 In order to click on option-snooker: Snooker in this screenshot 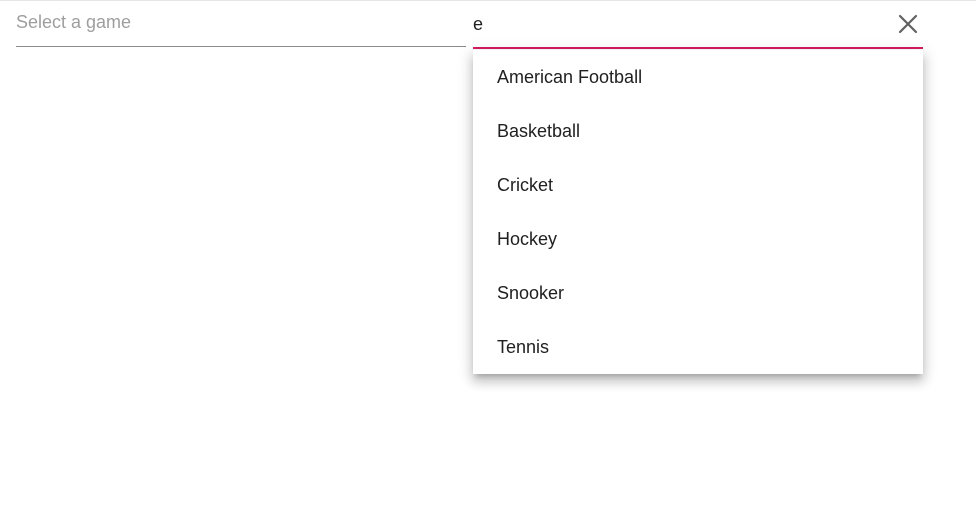, I will do `click(698, 293)`.